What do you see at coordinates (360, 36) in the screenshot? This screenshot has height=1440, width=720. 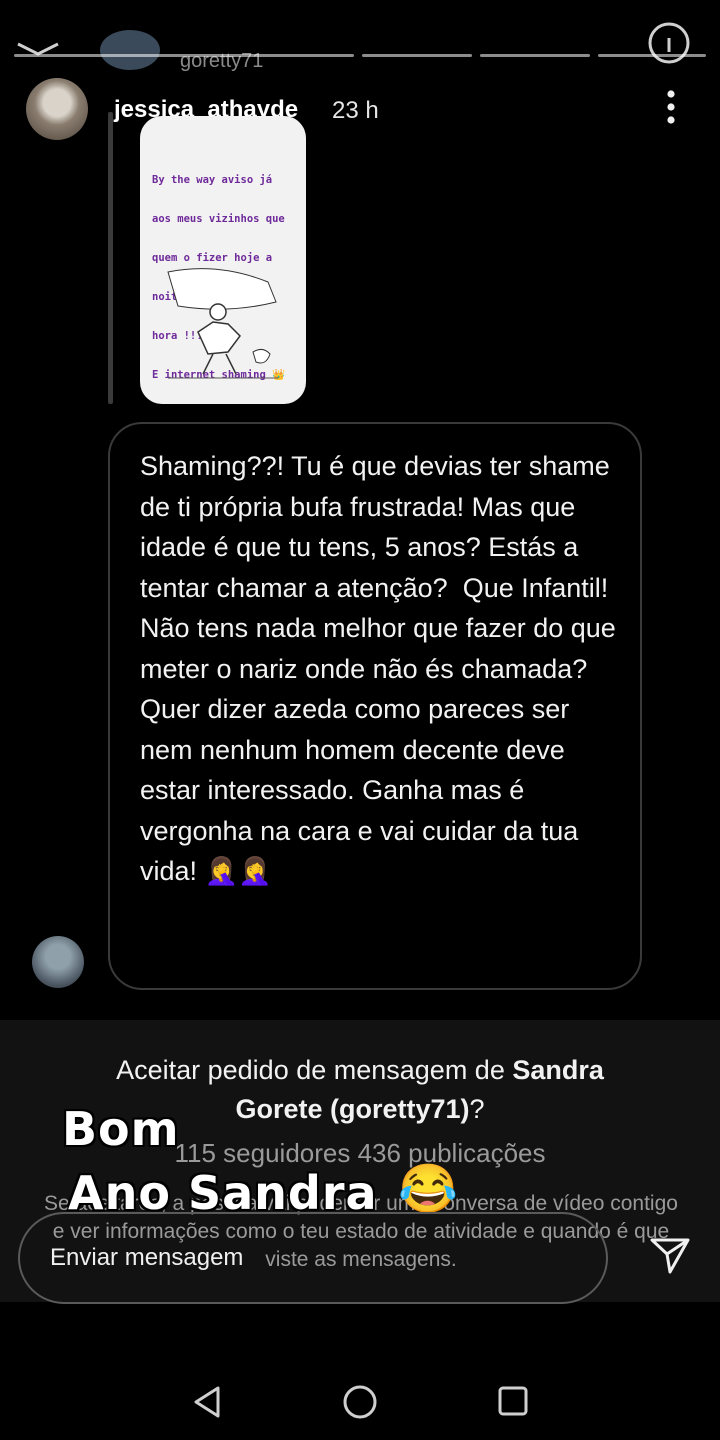 I see `top-partial-area: goretty71` at bounding box center [360, 36].